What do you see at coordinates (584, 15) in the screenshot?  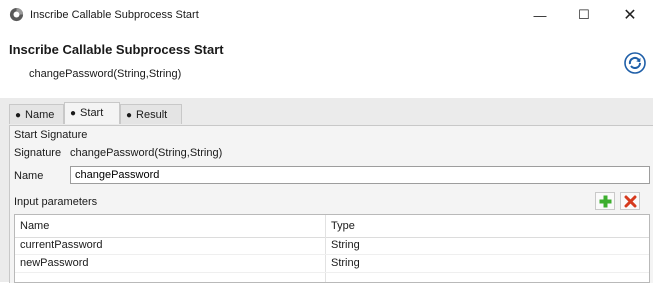 I see `maximize-button: ☐` at bounding box center [584, 15].